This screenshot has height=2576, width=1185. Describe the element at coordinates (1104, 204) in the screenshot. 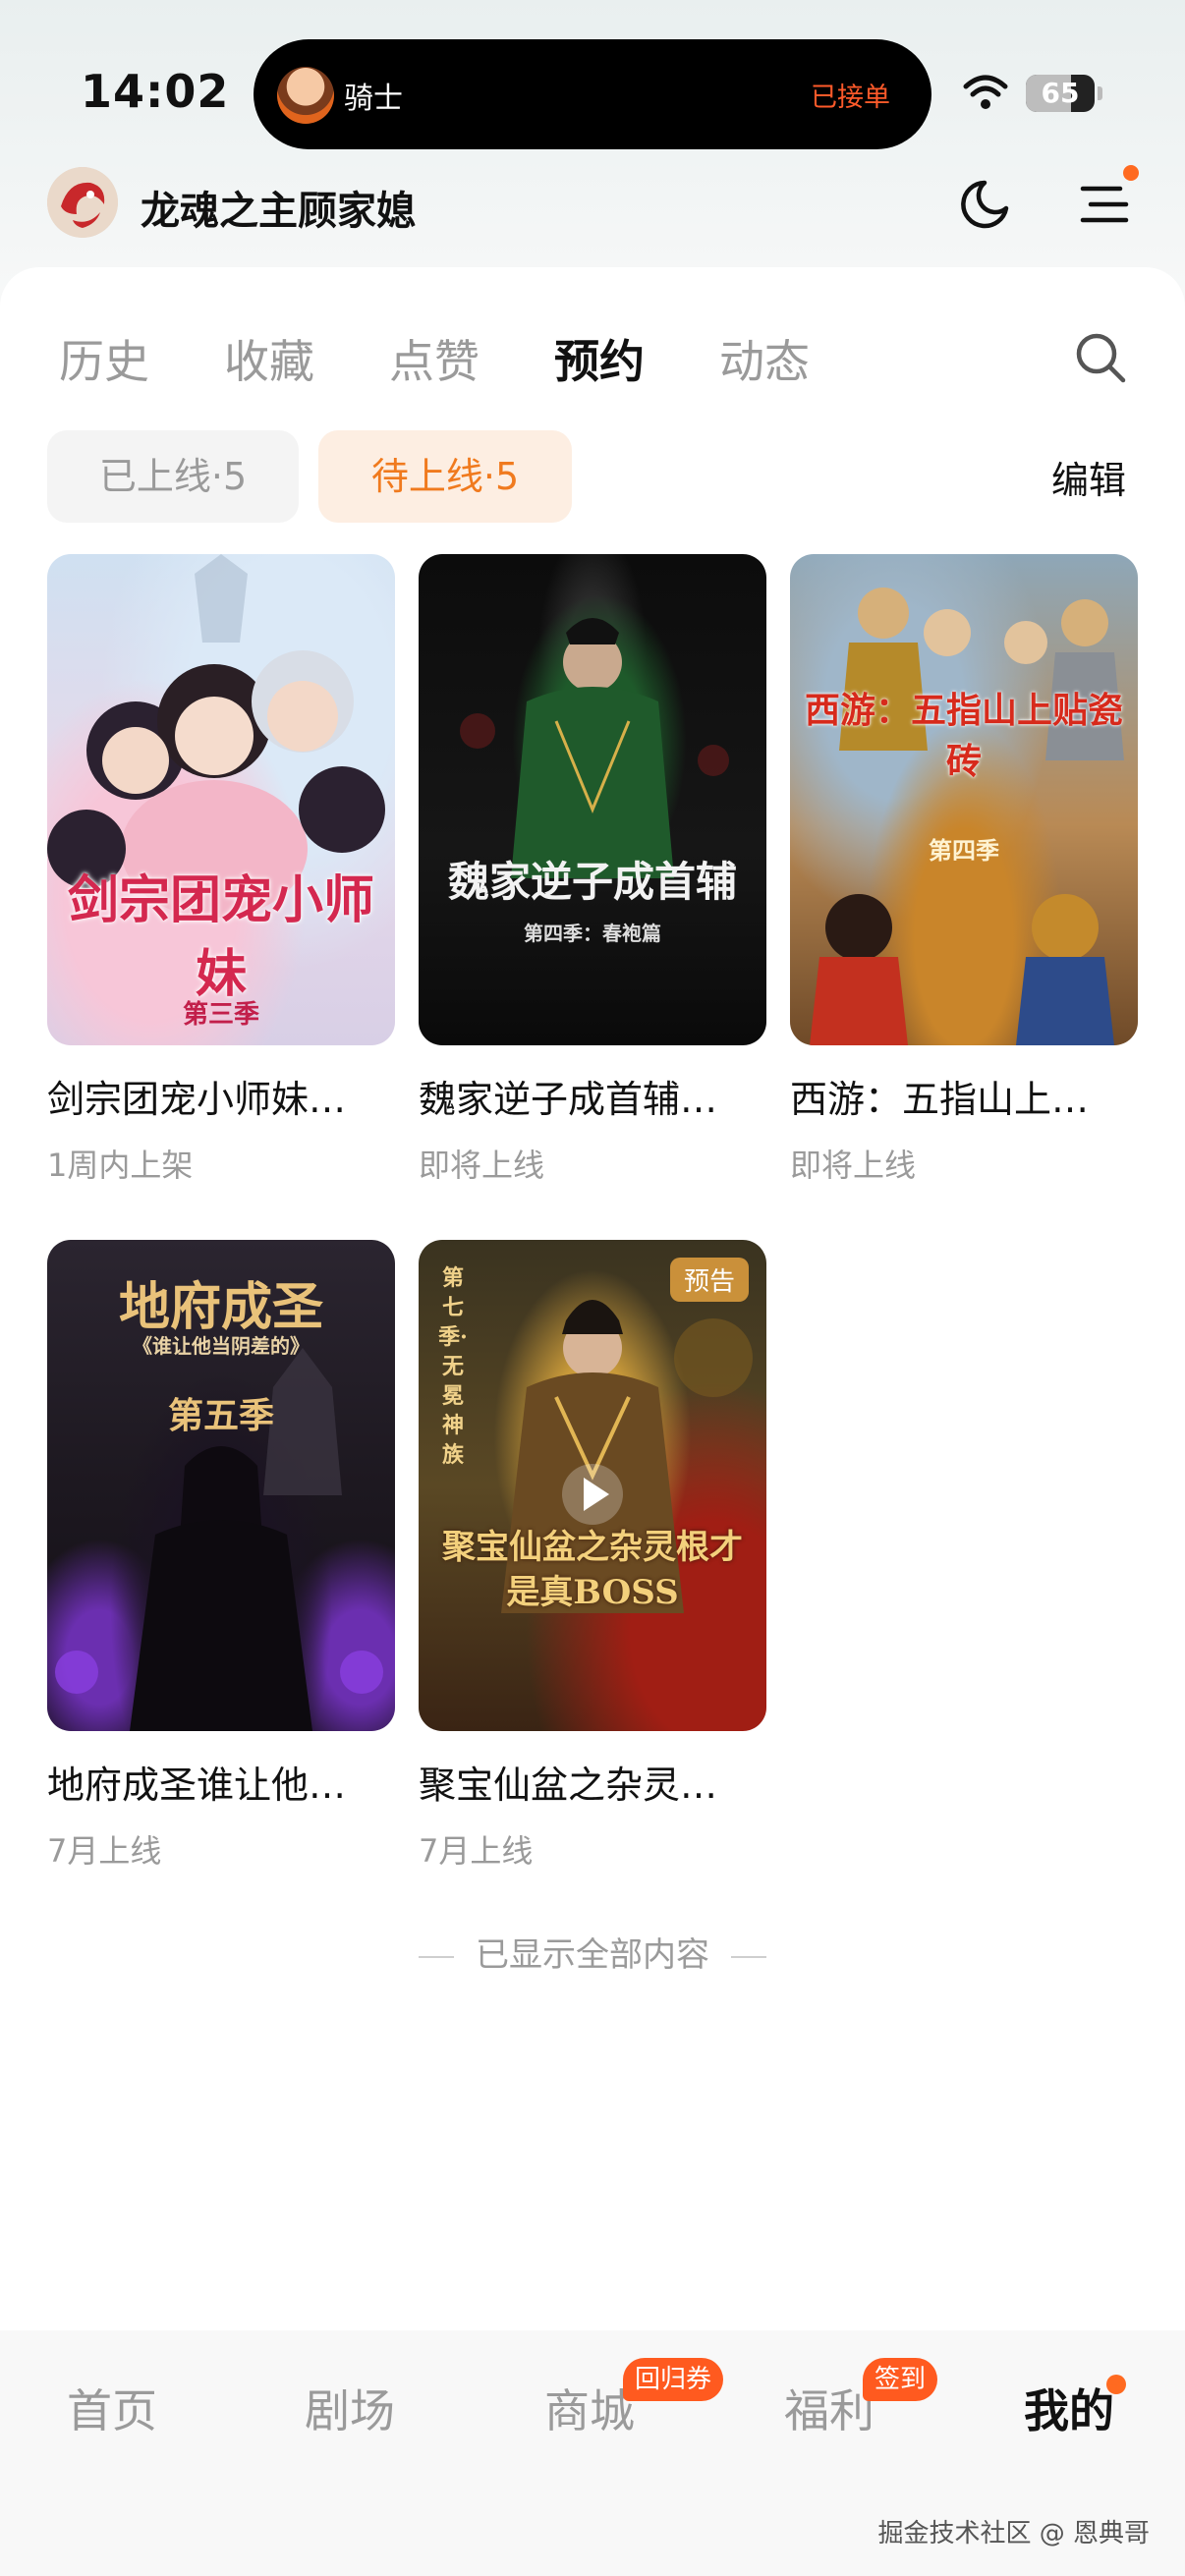

I see `menu-icon` at that location.